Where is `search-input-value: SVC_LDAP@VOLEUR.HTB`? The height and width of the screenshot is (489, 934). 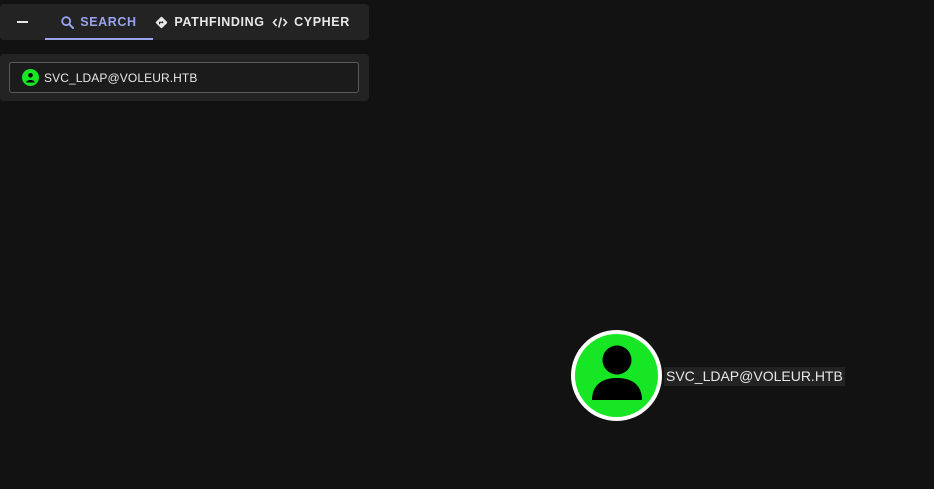 search-input-value: SVC_LDAP@VOLEUR.HTB is located at coordinates (121, 77).